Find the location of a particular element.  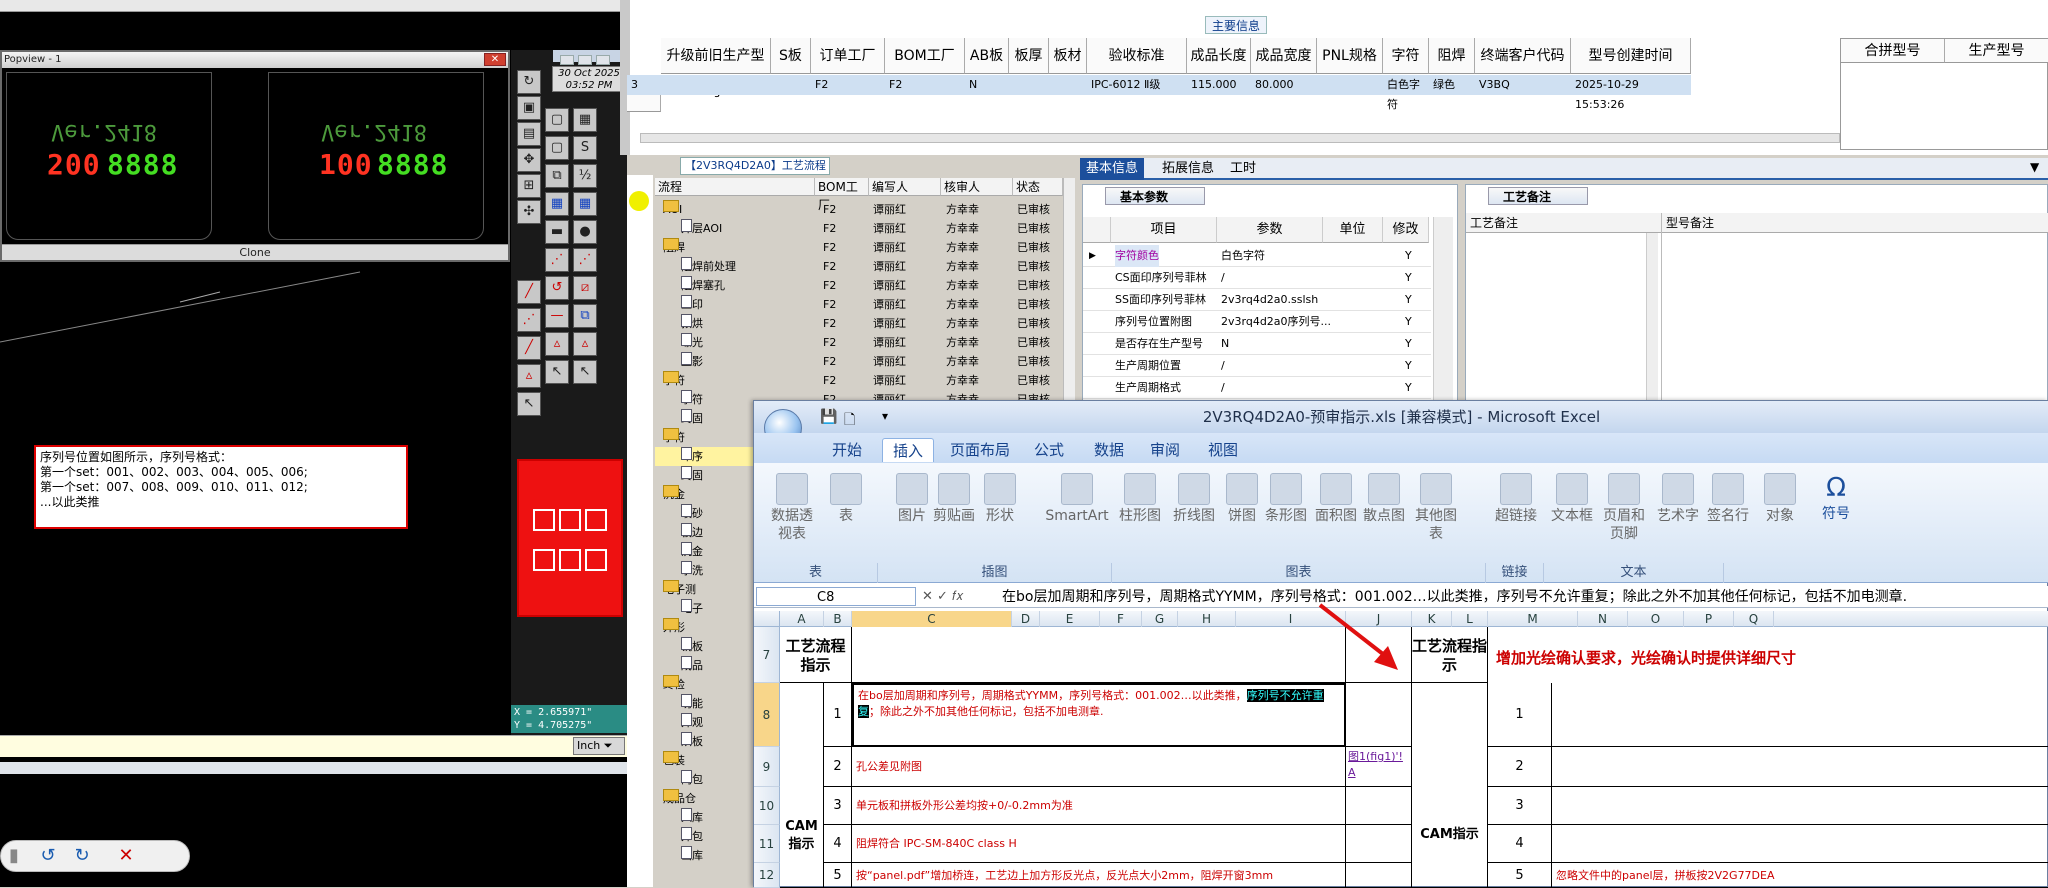

ribbon-button: 图片 is located at coordinates (912, 499).